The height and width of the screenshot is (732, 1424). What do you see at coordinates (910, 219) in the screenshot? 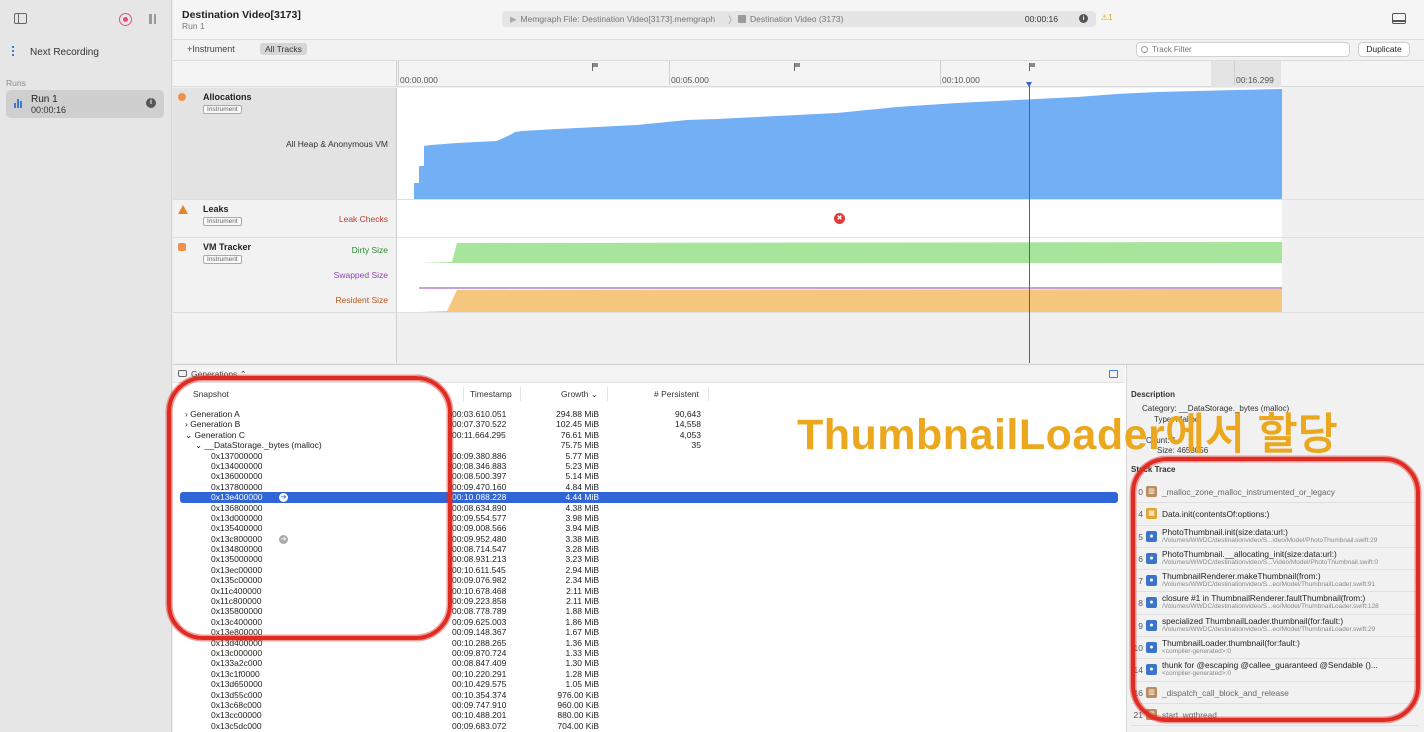
I see `leaks-graph: ✖` at bounding box center [910, 219].